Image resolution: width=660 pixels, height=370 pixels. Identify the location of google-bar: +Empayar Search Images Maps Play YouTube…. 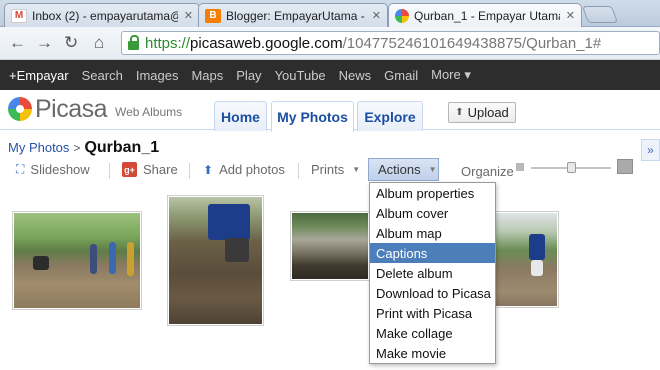
(330, 75).